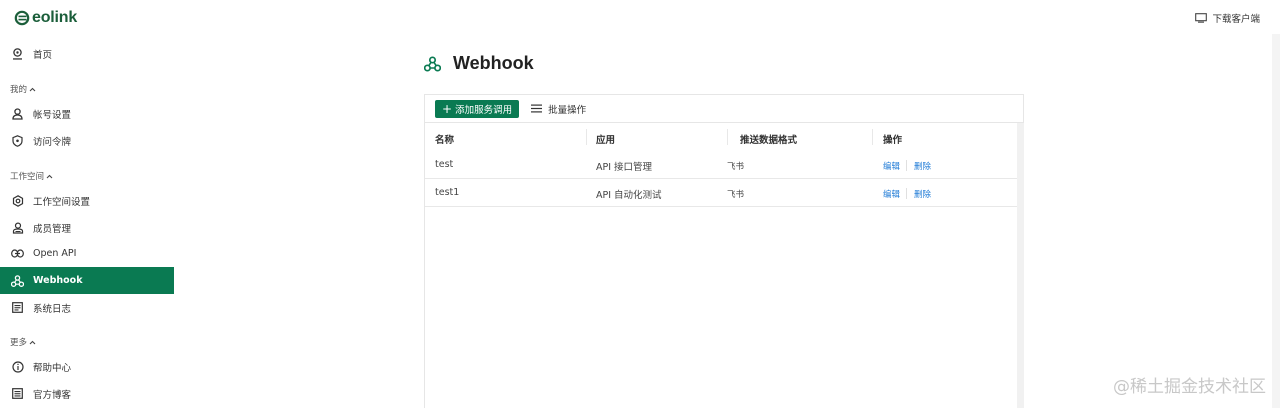 The height and width of the screenshot is (408, 1280). What do you see at coordinates (52, 229) in the screenshot?
I see `sidebar-item-label: 成员管理` at bounding box center [52, 229].